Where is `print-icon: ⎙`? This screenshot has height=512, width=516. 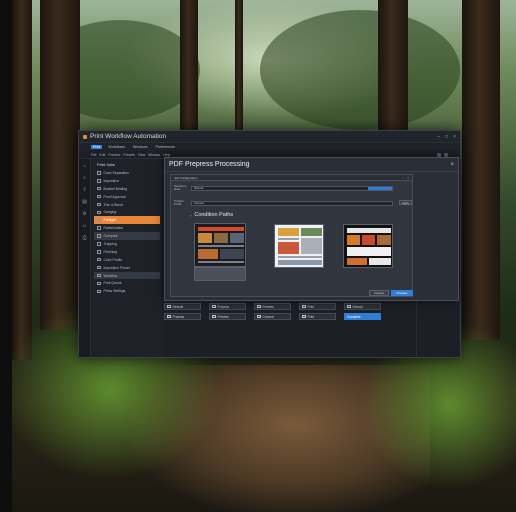
print-icon: ⎙ is located at coordinates (84, 238).